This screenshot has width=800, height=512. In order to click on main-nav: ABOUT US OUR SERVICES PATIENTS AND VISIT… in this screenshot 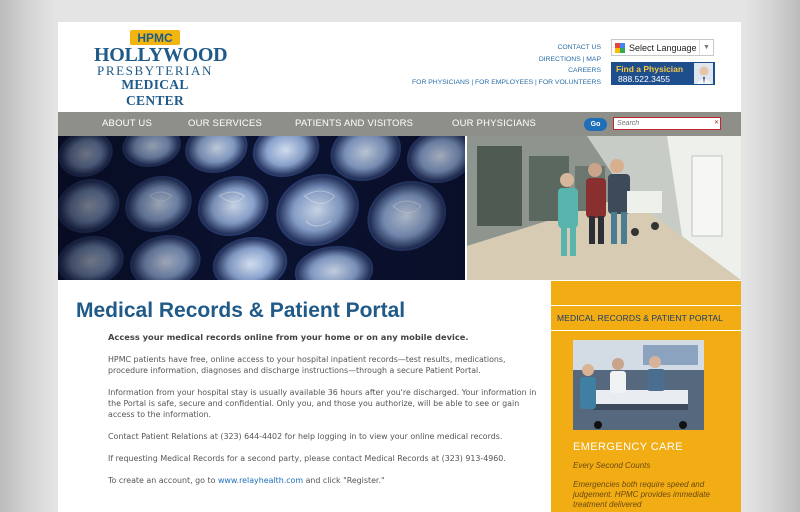, I will do `click(399, 124)`.